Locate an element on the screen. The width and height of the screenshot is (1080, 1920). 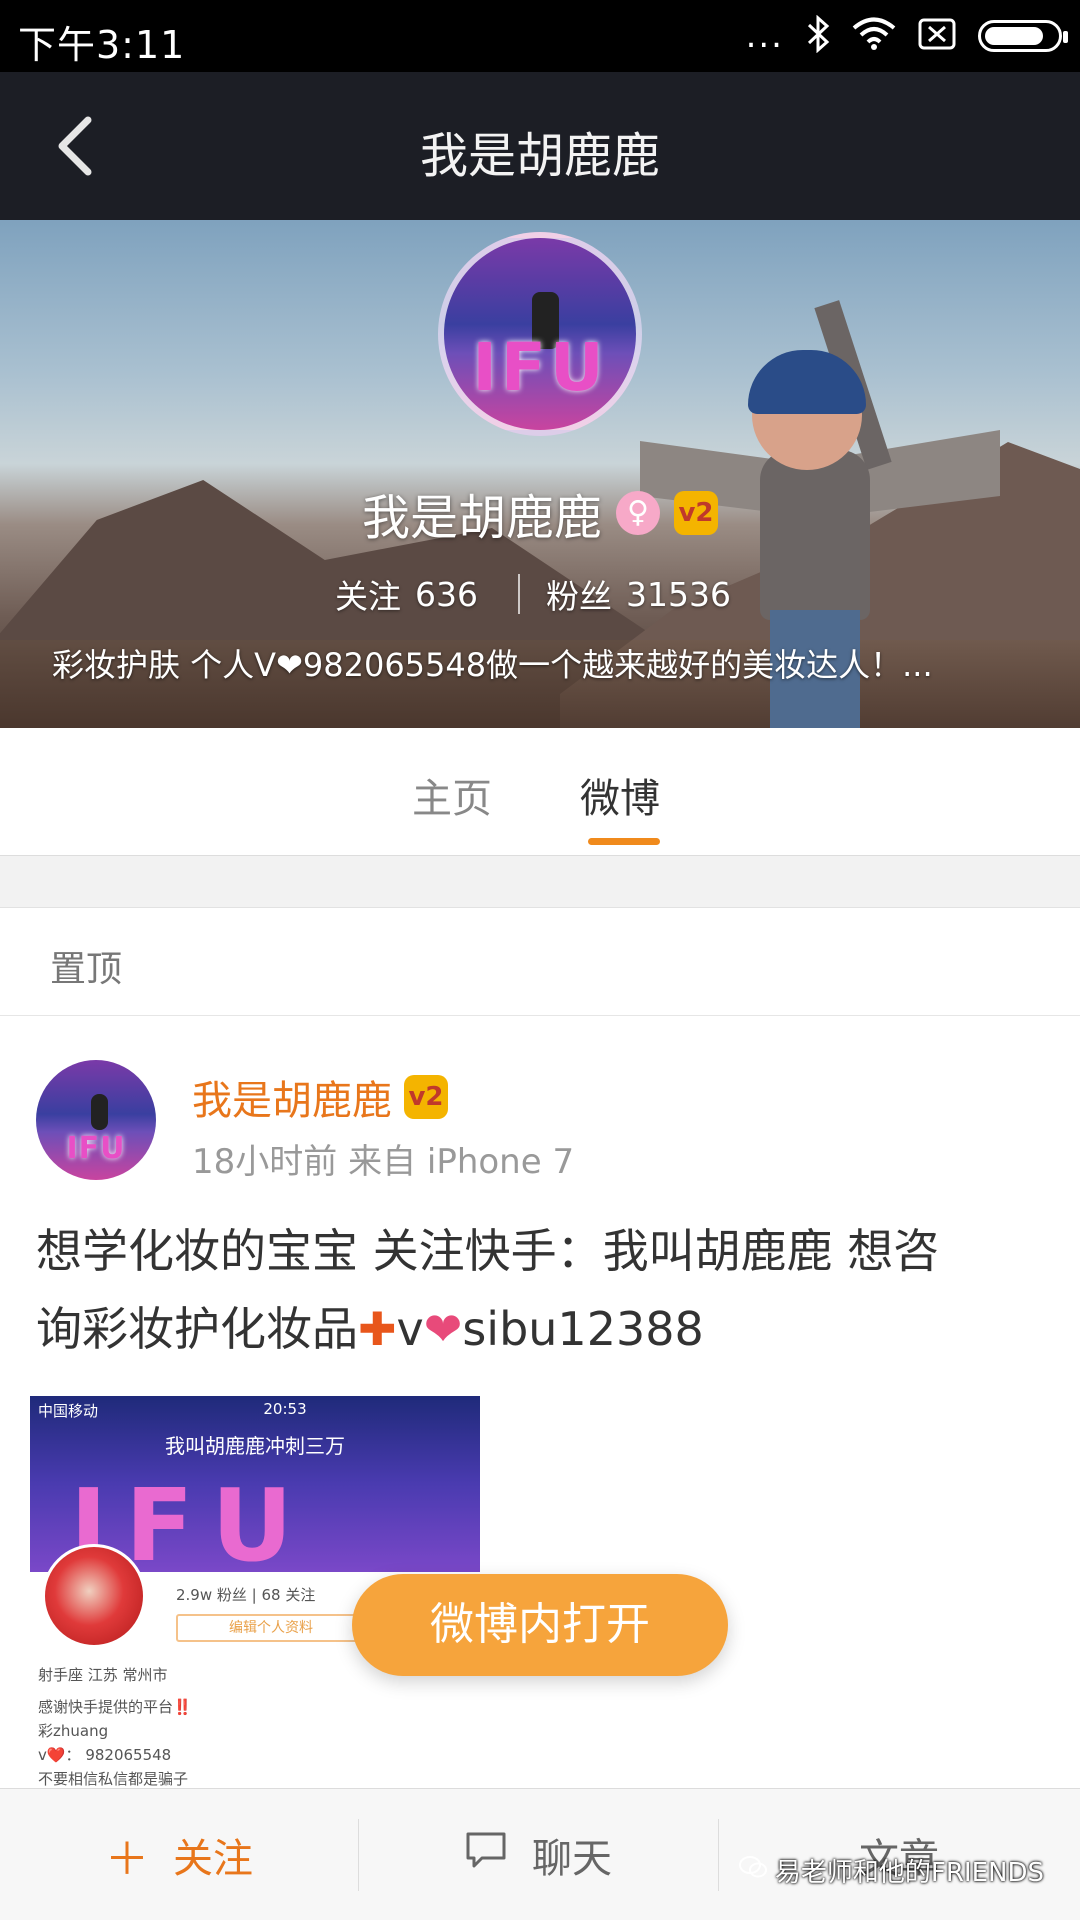
shot-carrier: 中国移动 is located at coordinates (68, 1411).